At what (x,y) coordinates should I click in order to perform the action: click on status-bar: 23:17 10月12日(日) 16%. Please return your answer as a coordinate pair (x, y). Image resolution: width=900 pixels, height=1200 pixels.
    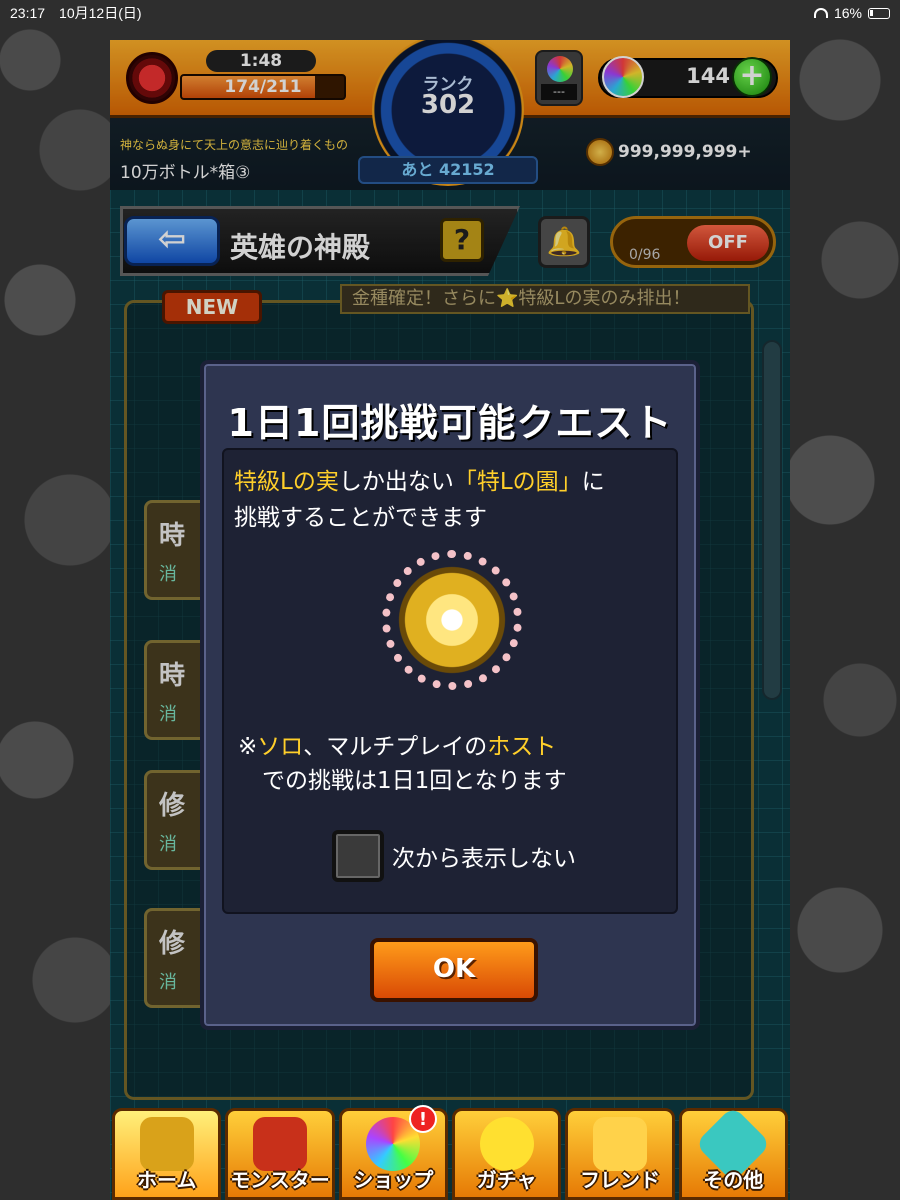
    Looking at the image, I should click on (450, 13).